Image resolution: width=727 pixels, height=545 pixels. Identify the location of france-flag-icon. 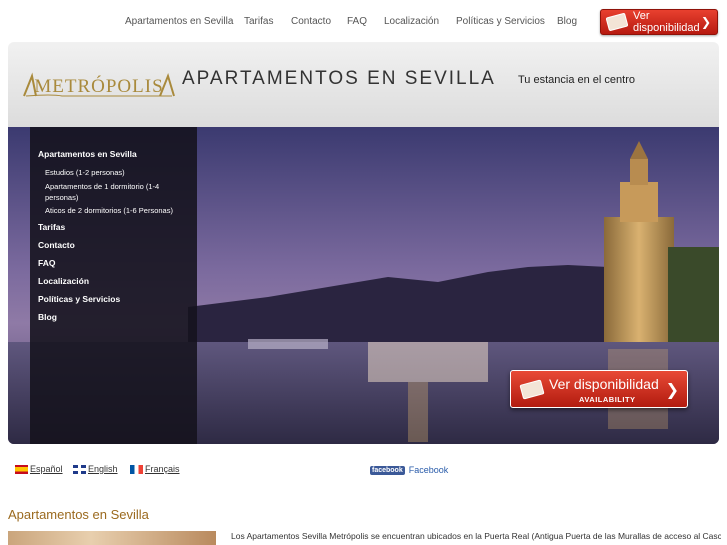
(136, 469).